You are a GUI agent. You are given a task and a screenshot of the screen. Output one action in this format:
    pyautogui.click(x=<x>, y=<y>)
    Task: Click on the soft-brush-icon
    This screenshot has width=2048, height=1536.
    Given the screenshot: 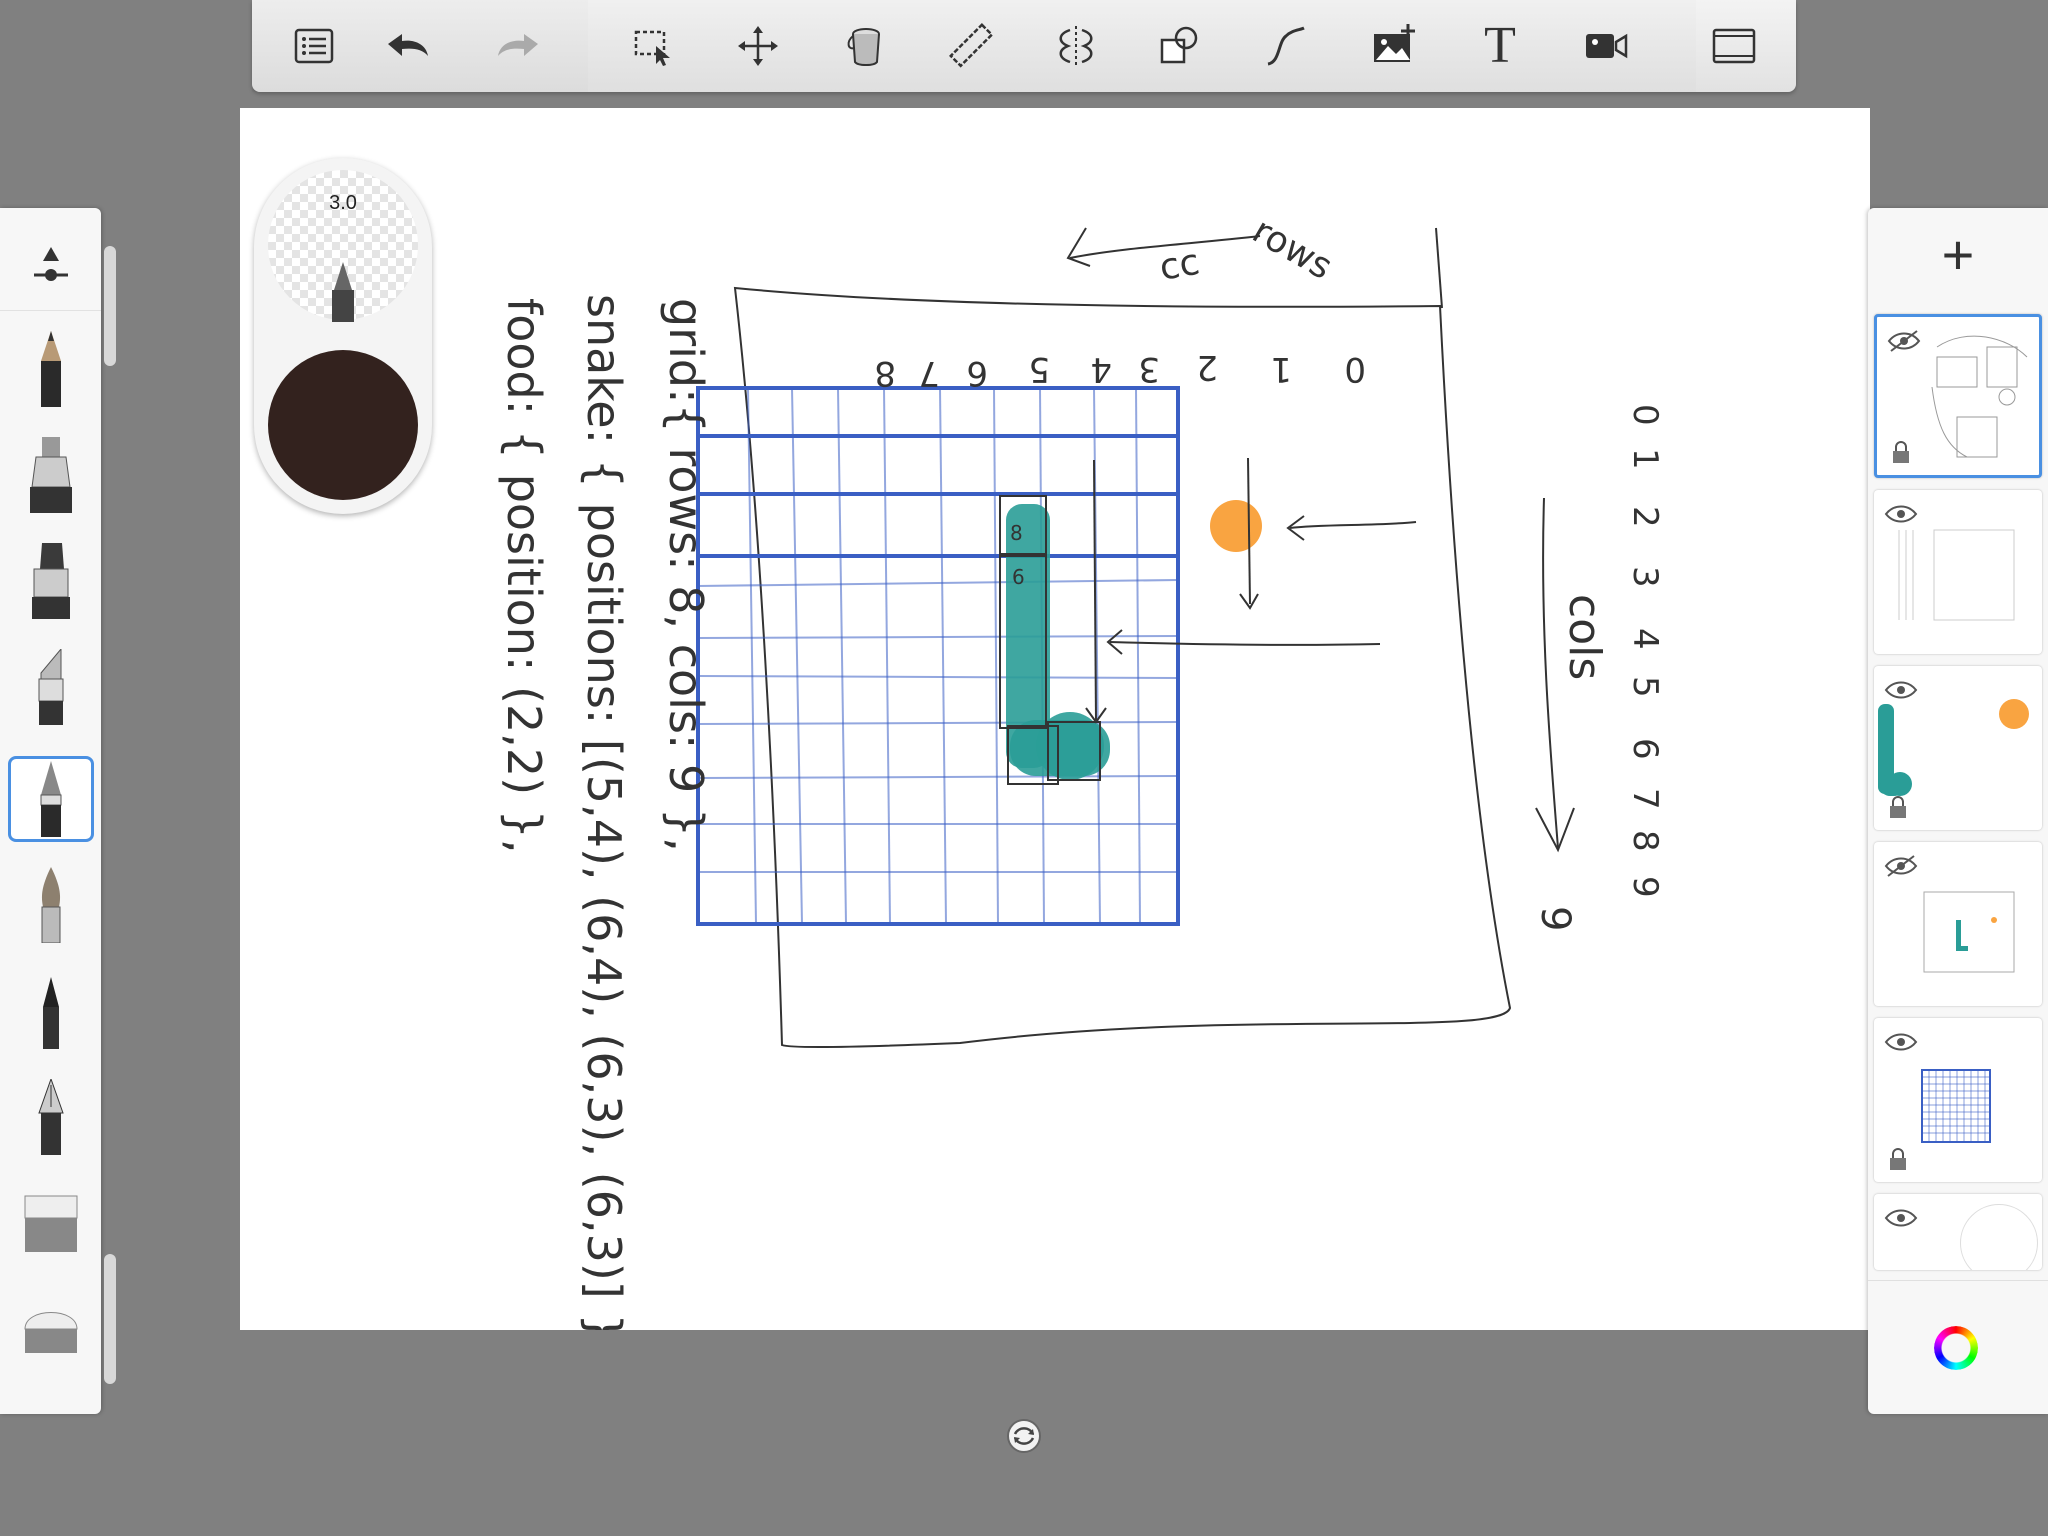 What is the action you would take?
    pyautogui.click(x=51, y=905)
    